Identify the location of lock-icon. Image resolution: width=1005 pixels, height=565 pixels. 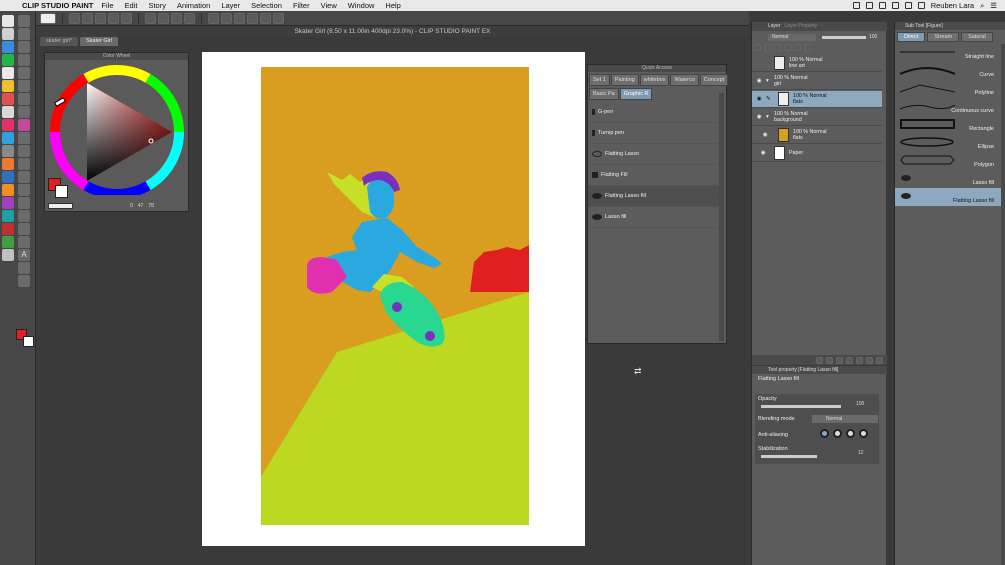
(757, 47).